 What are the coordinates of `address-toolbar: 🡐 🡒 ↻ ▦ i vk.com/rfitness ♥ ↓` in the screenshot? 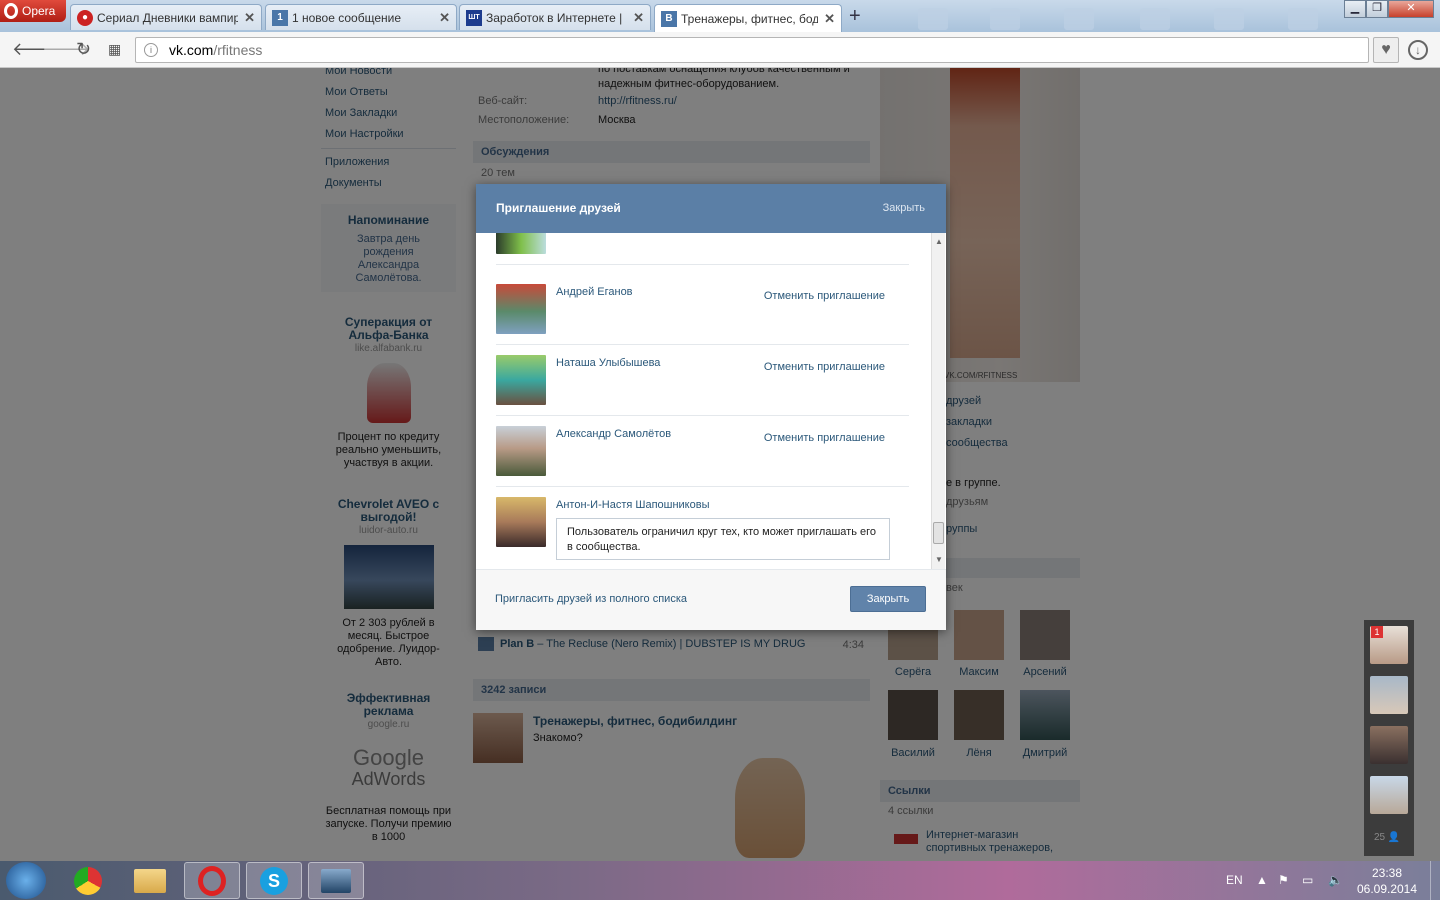 It's located at (720, 50).